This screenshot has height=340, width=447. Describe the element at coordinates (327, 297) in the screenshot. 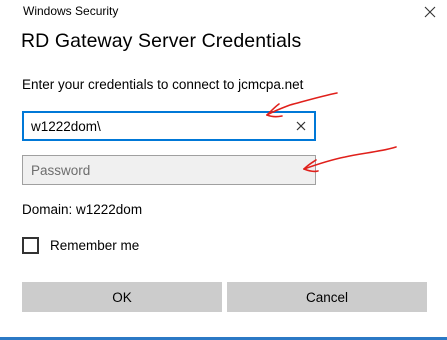

I see `cancel-button: Cancel` at that location.